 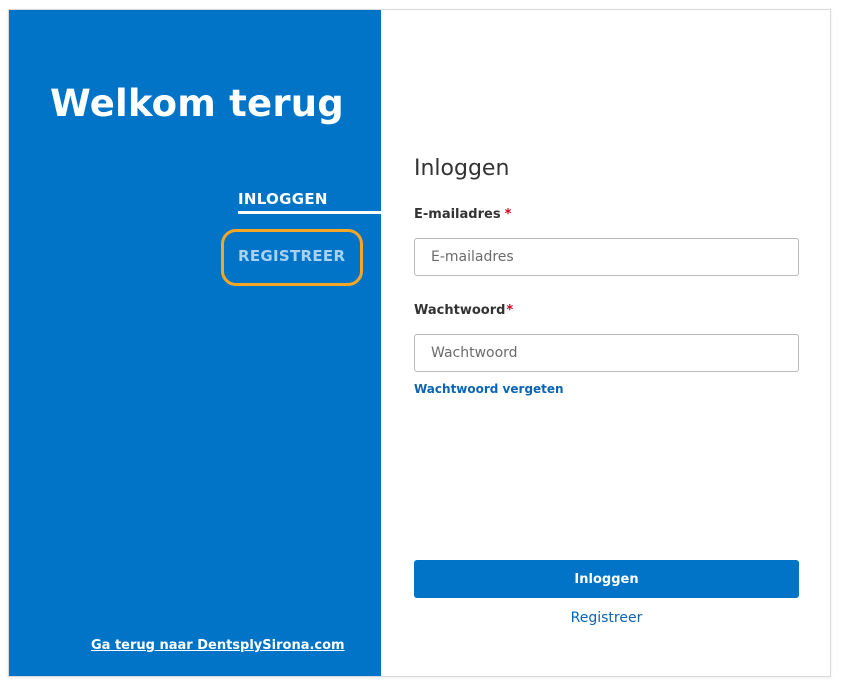 I want to click on register-link: Registreer, so click(x=606, y=618).